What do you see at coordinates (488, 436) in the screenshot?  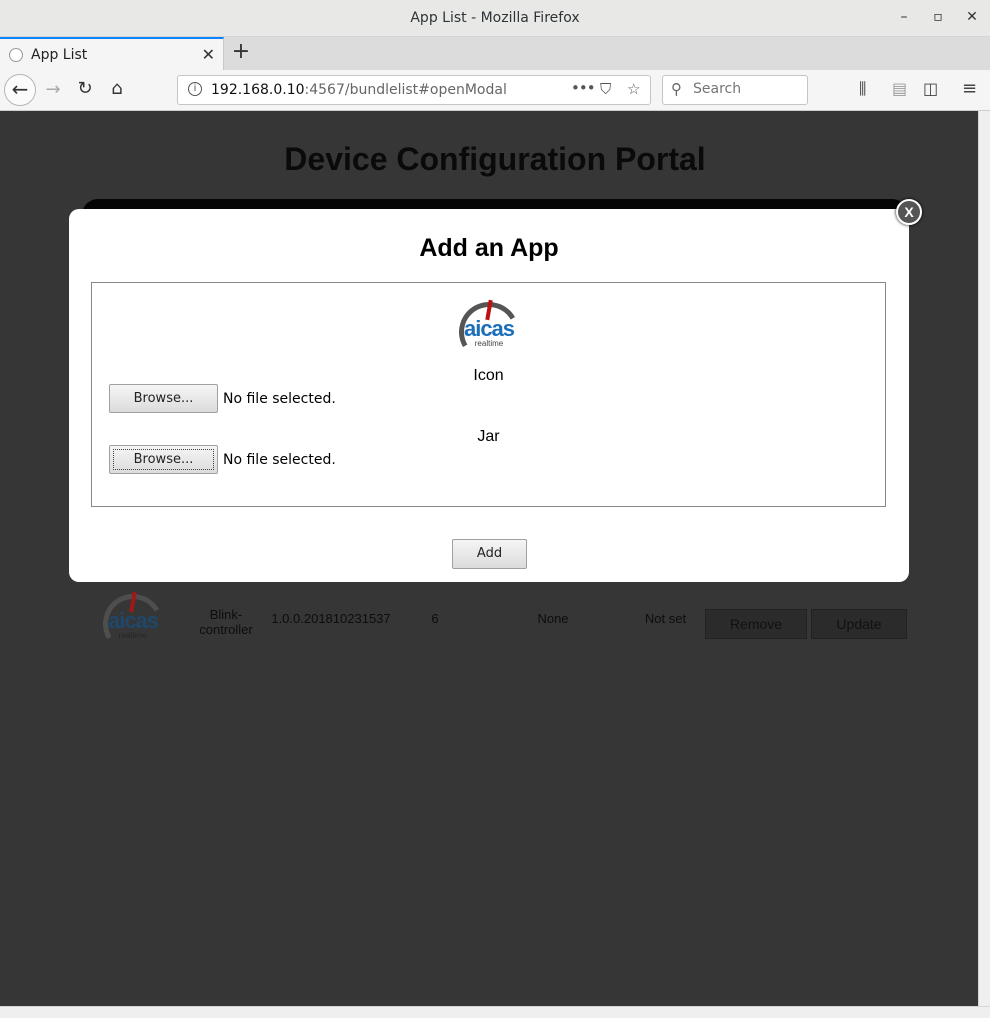 I see `jar-label: Jar` at bounding box center [488, 436].